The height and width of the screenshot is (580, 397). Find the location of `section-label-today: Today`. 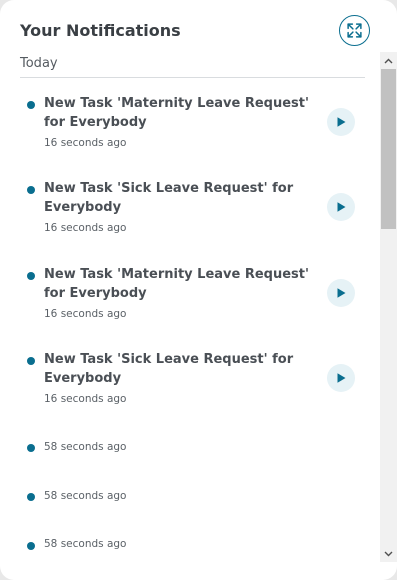

section-label-today: Today is located at coordinates (39, 63).